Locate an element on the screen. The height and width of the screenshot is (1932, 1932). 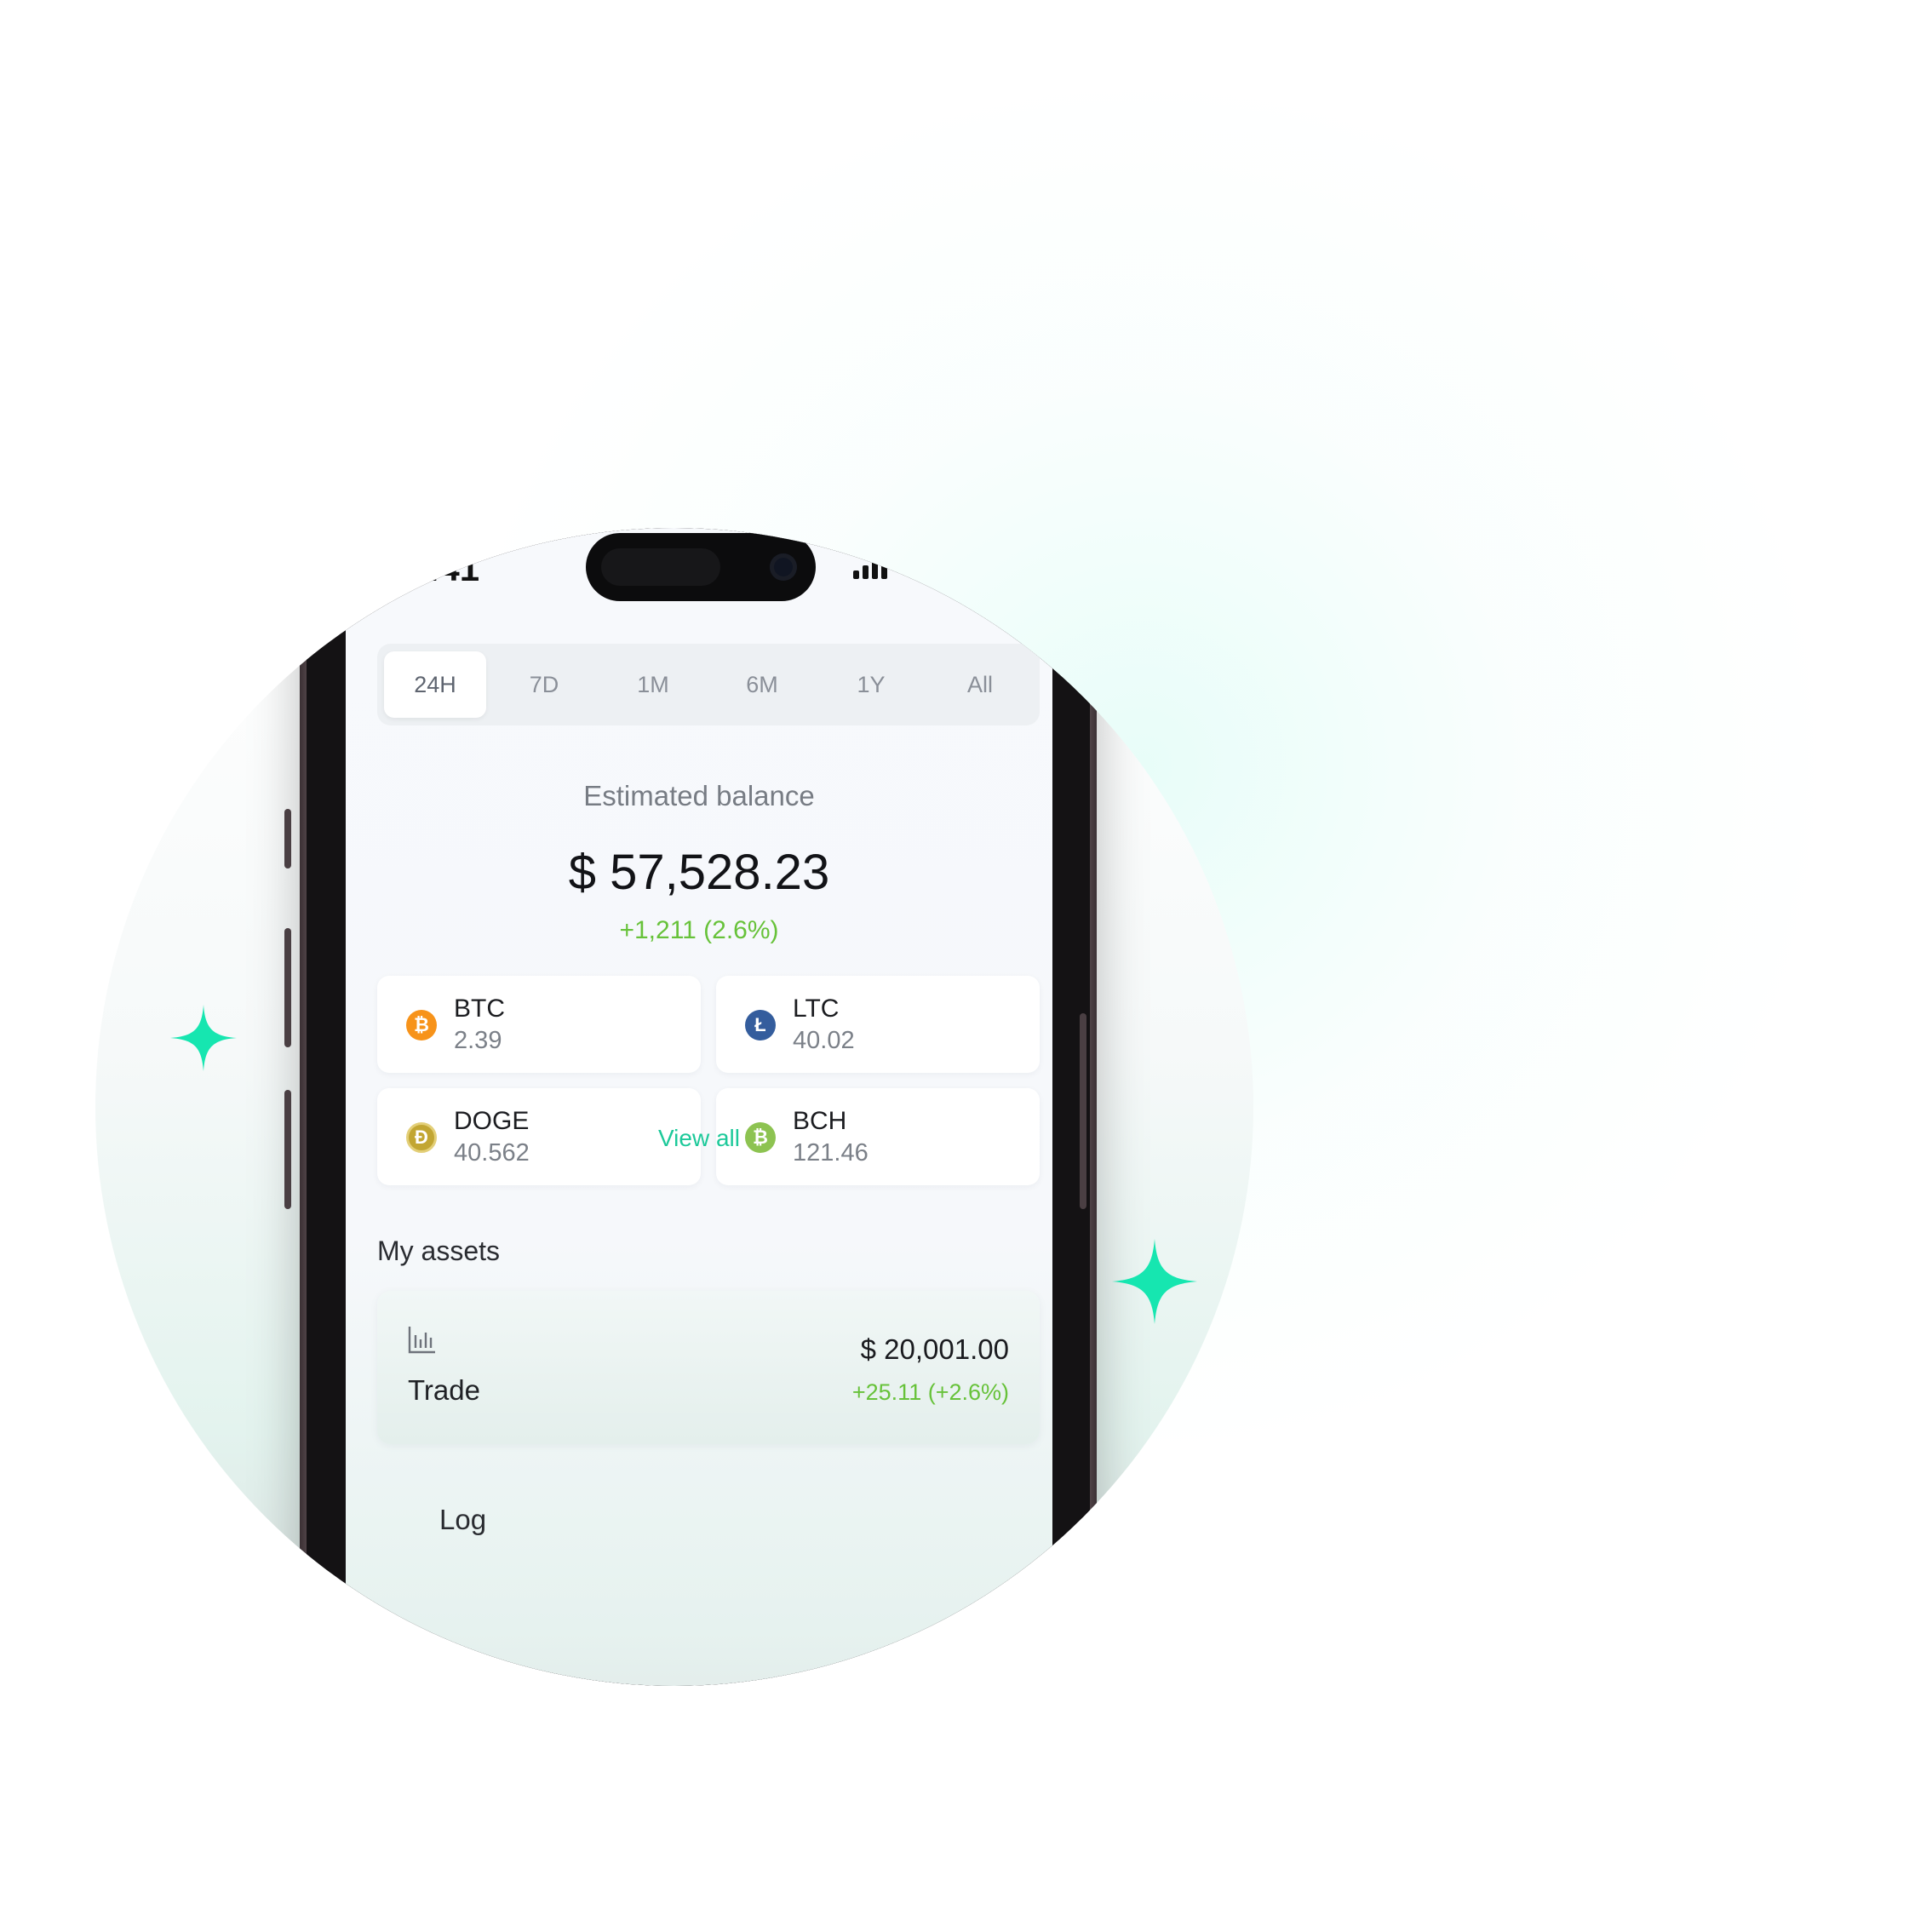
action-button is located at coordinates (287, 839).